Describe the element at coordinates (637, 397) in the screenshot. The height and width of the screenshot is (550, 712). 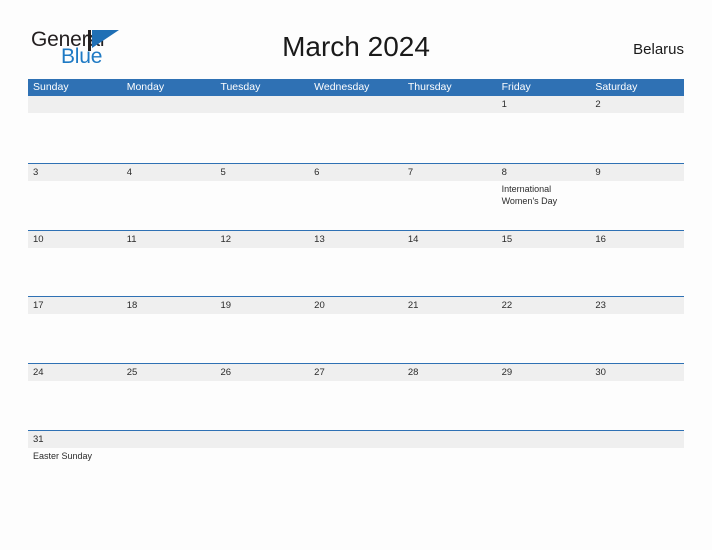
I see `calendar-day-cell: 30` at that location.